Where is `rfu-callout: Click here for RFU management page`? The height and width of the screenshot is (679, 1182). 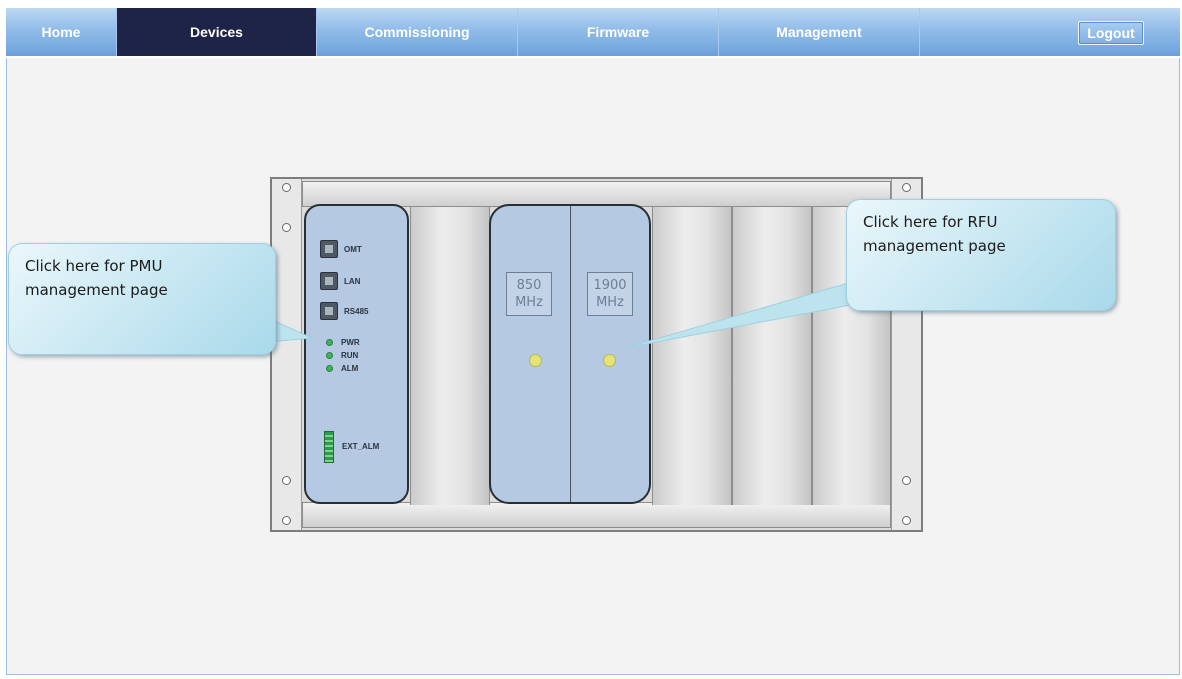 rfu-callout: Click here for RFU management page is located at coordinates (981, 255).